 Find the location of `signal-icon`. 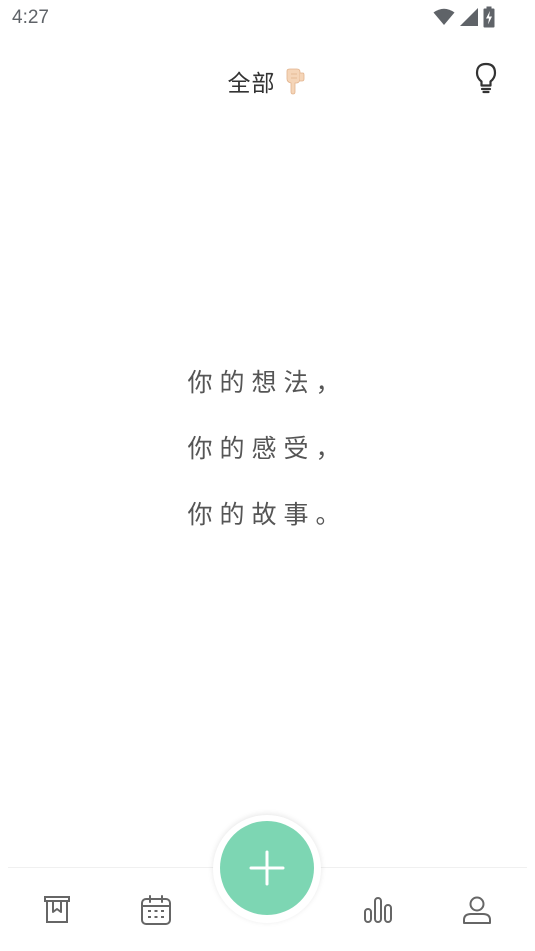

signal-icon is located at coordinates (469, 17).